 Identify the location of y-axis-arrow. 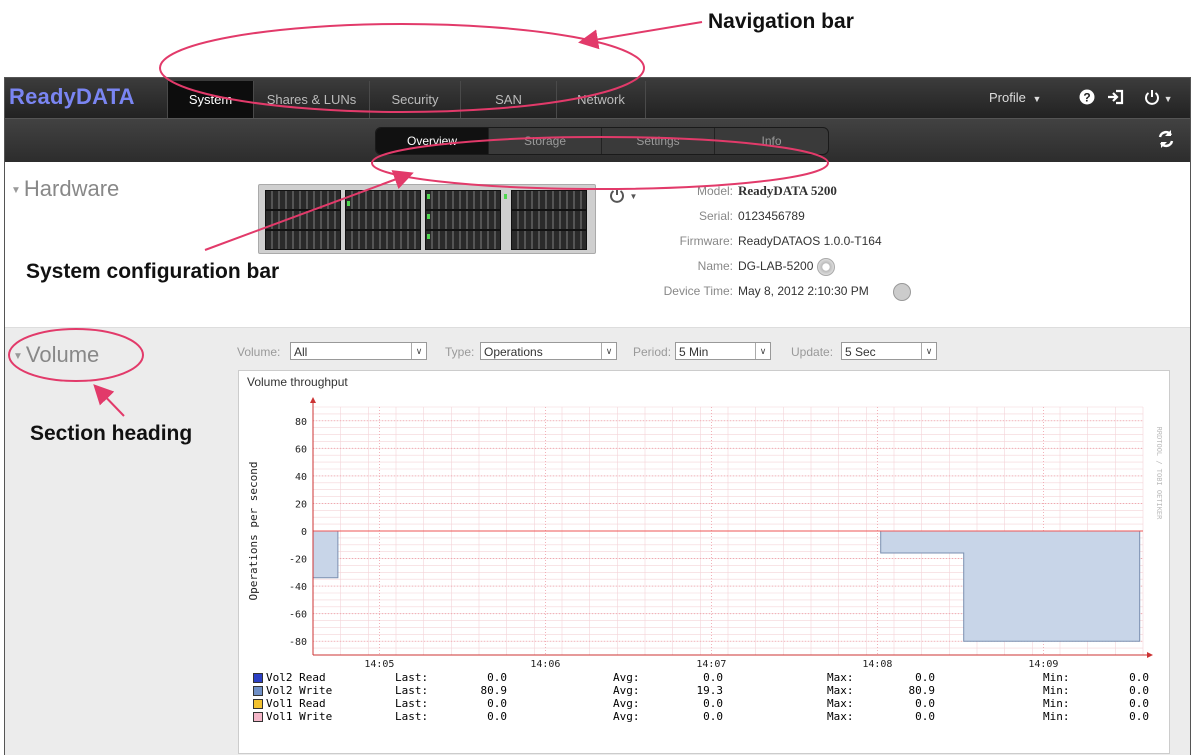
(313, 400).